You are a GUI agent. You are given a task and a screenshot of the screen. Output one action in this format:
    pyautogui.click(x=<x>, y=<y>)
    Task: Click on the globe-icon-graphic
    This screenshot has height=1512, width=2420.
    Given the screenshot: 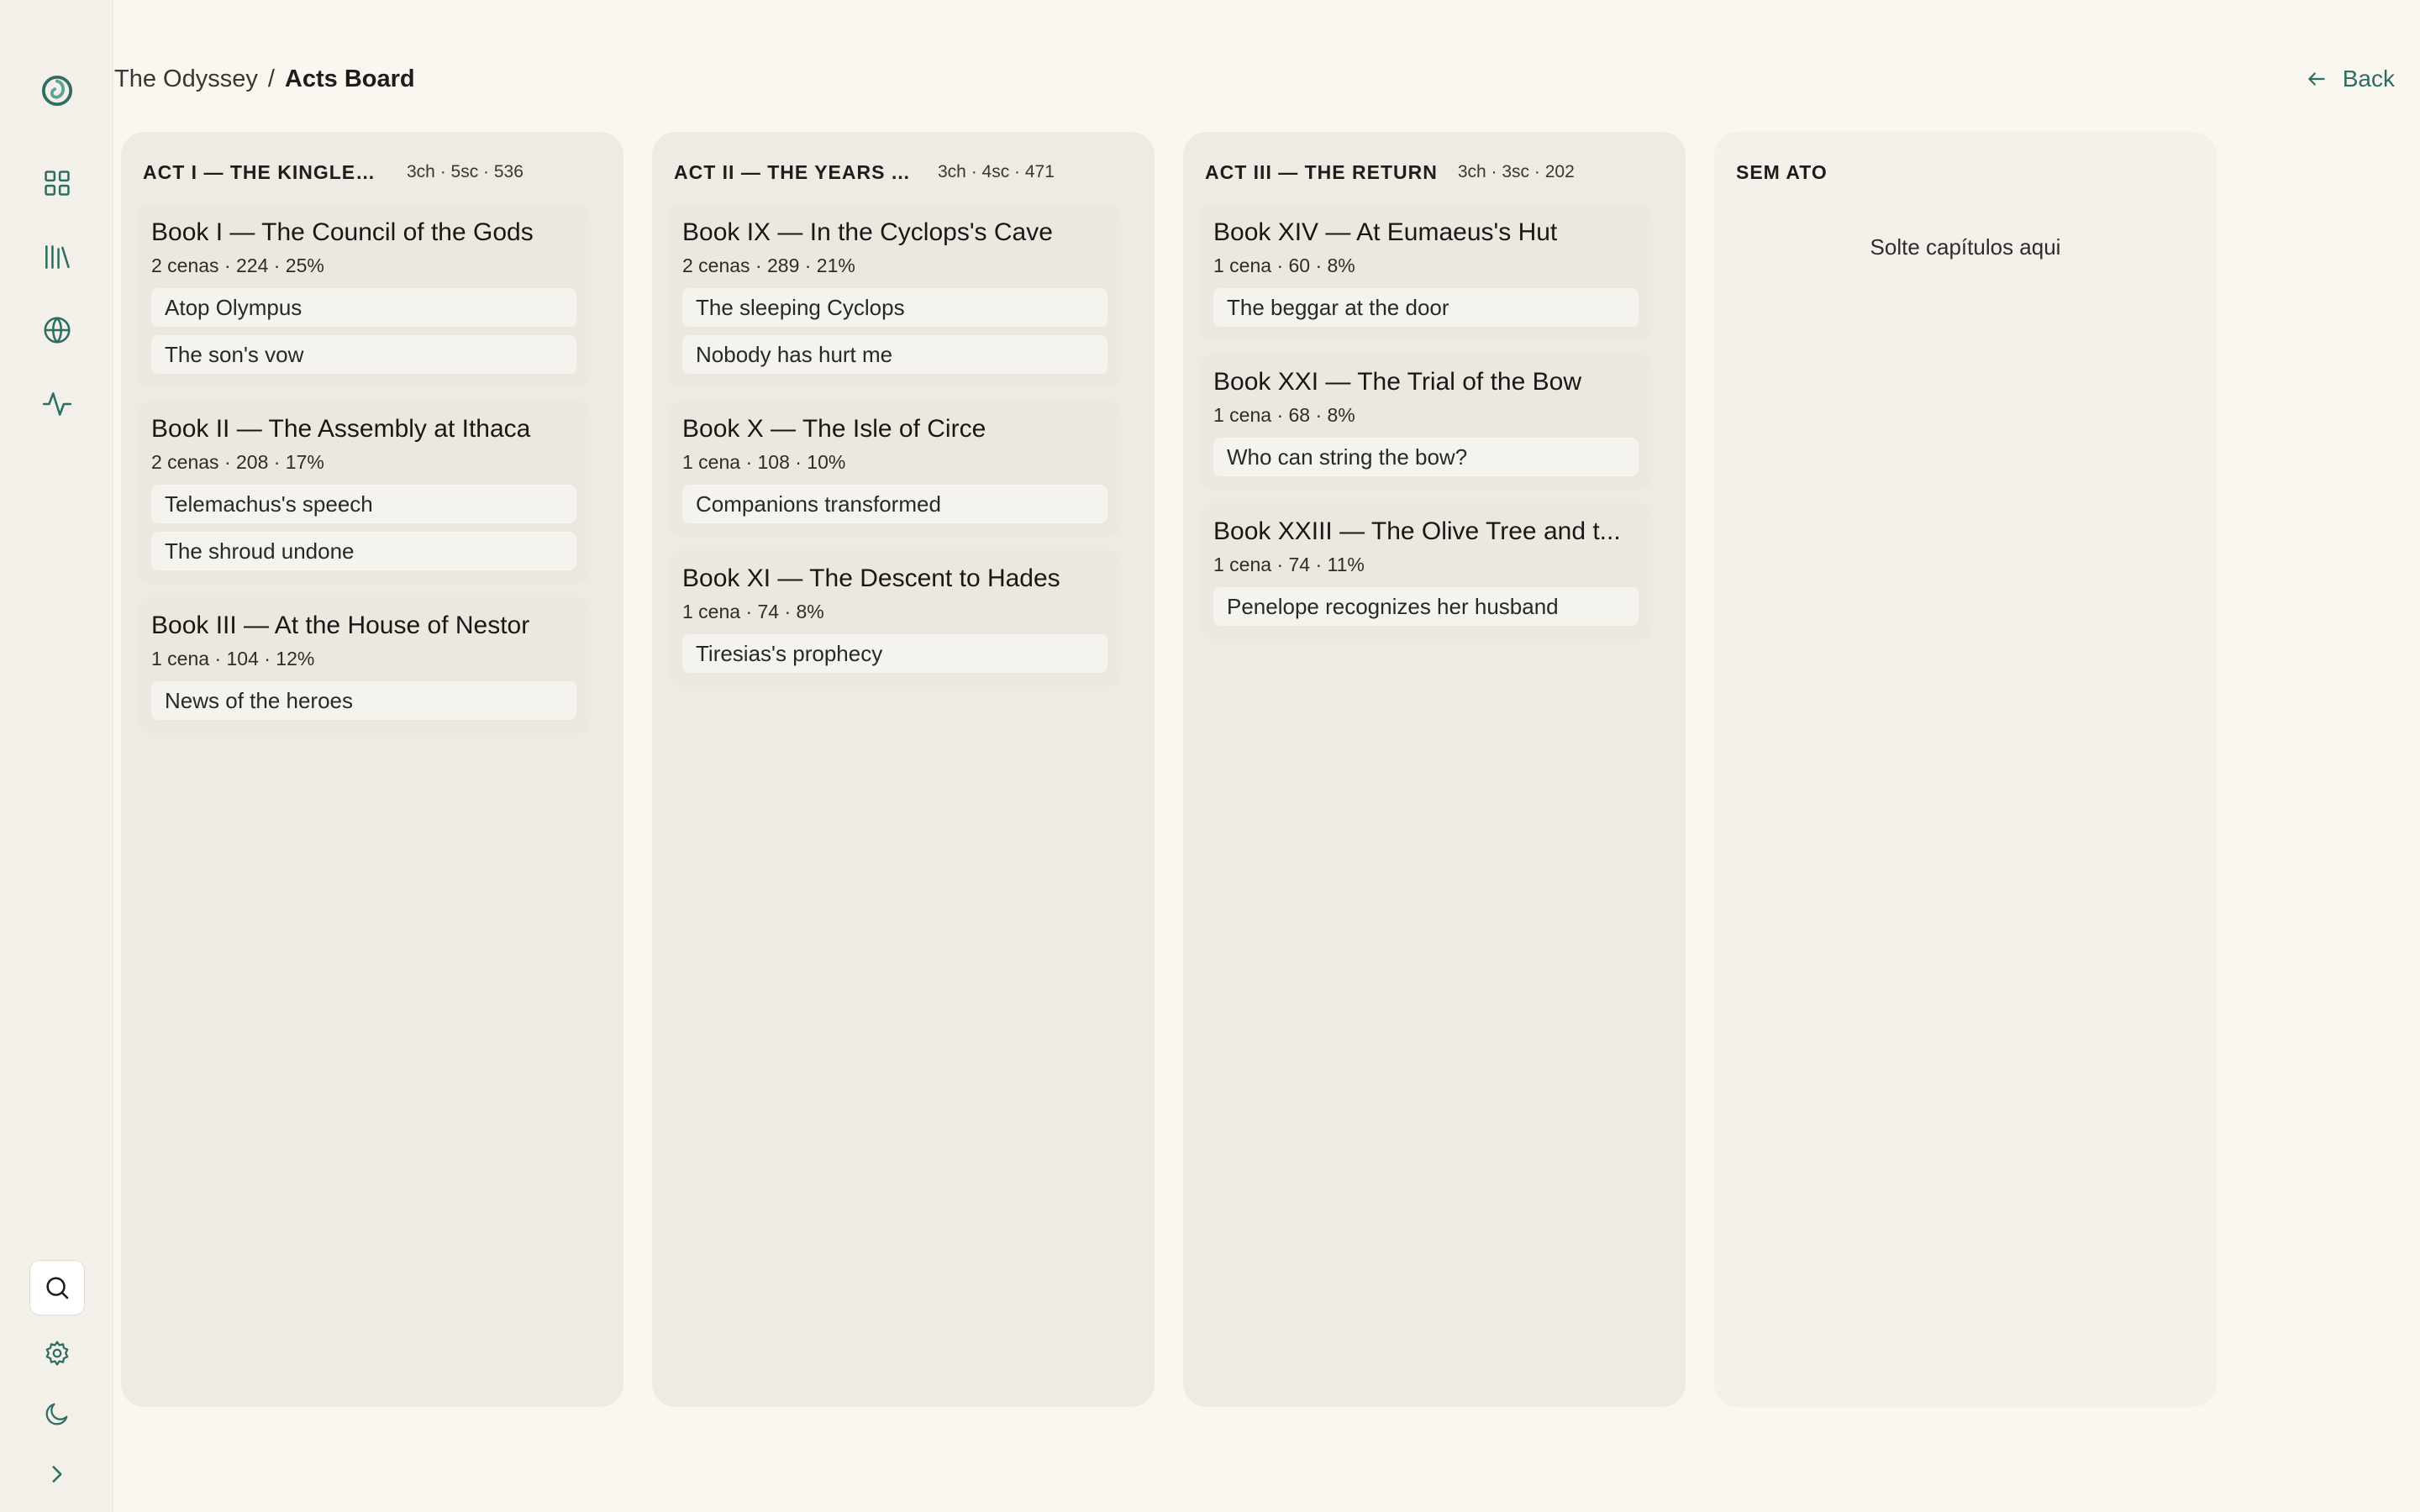 What is the action you would take?
    pyautogui.click(x=58, y=330)
    